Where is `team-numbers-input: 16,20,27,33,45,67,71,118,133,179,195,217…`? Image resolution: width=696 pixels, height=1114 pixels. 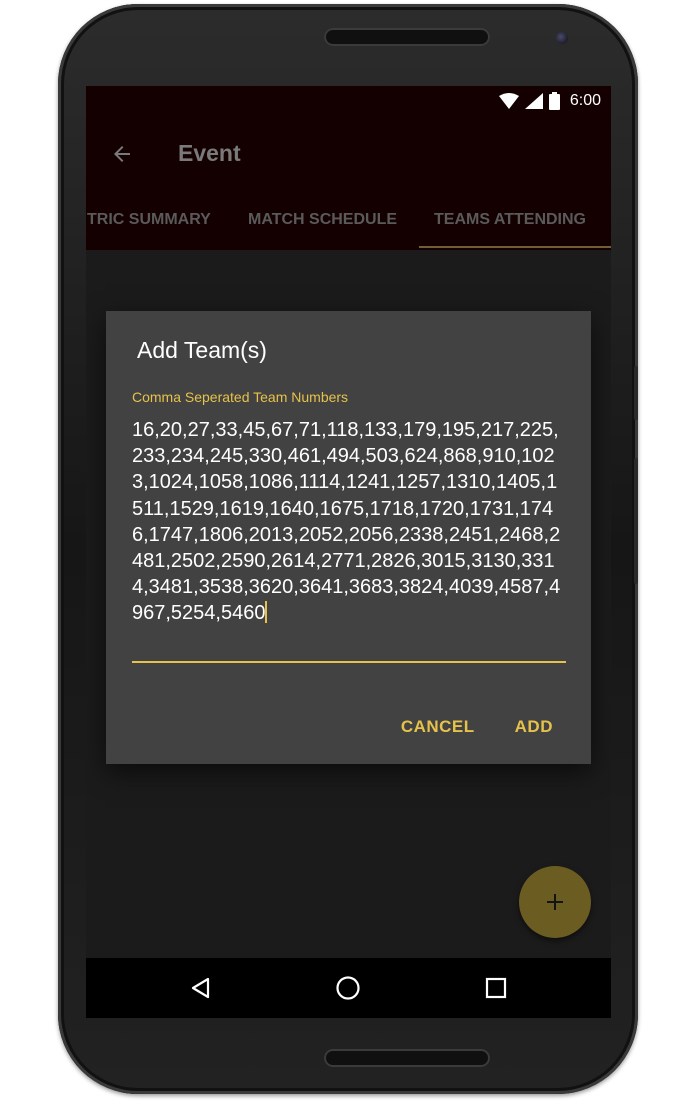
team-numbers-input: 16,20,27,33,45,67,71,118,133,179,195,217… is located at coordinates (349, 522).